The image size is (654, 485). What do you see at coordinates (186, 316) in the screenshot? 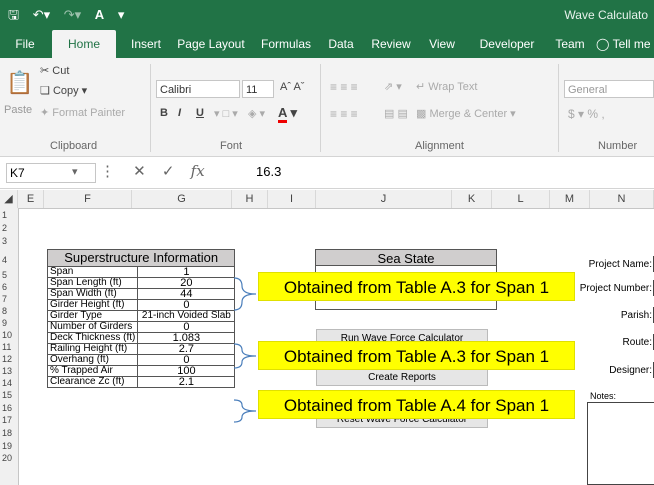
I see `row-value: 21-inch Voided Slab` at bounding box center [186, 316].